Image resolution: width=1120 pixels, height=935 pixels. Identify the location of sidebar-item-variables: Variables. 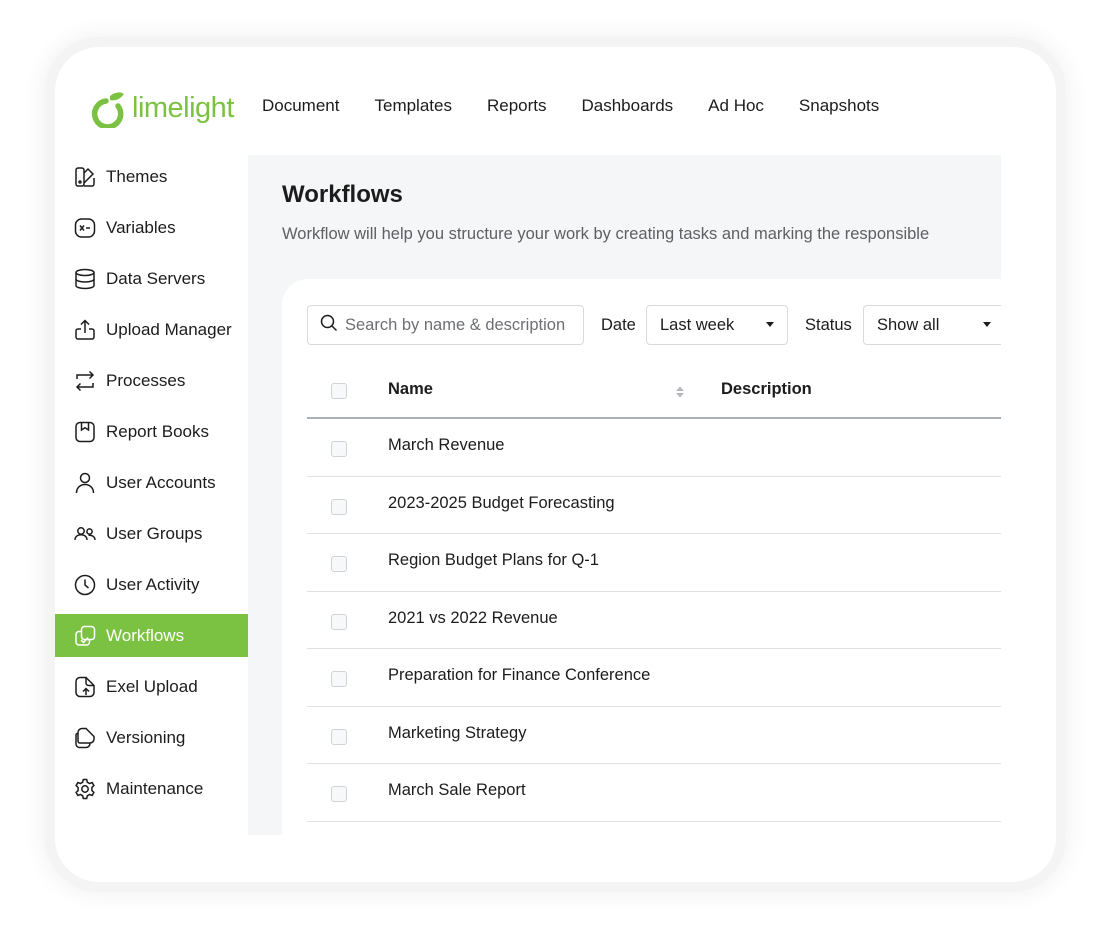
(151, 227).